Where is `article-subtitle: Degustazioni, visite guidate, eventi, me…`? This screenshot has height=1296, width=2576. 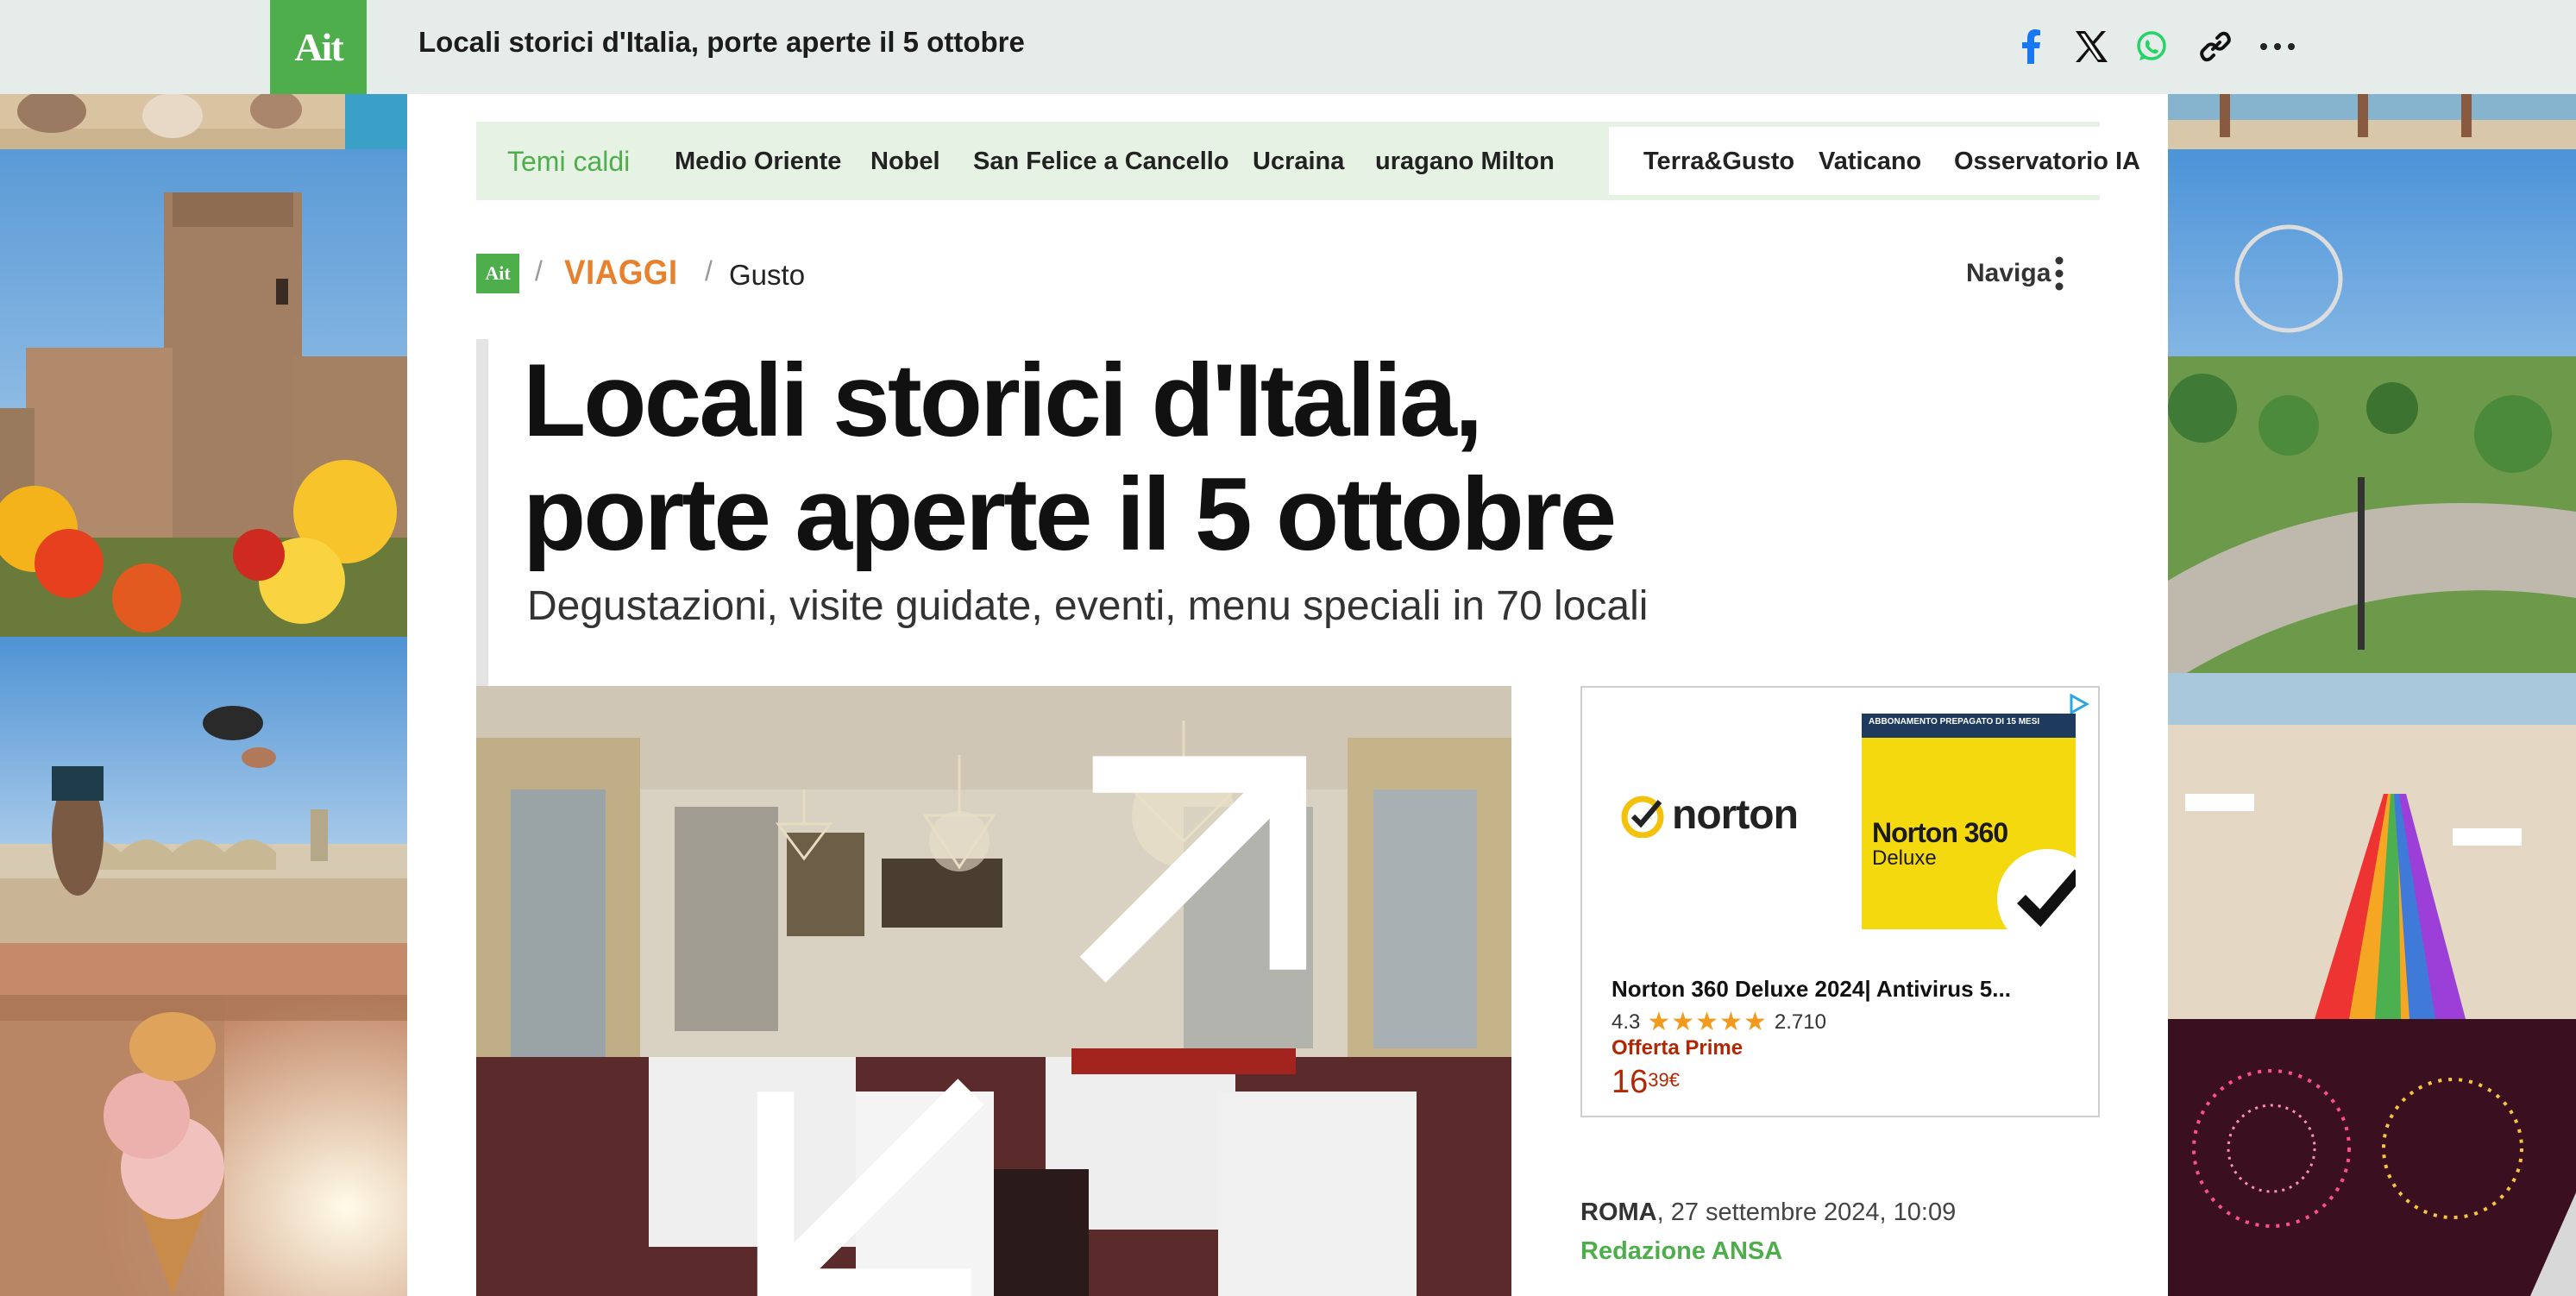 article-subtitle: Degustazioni, visite guidate, eventi, me… is located at coordinates (1088, 606).